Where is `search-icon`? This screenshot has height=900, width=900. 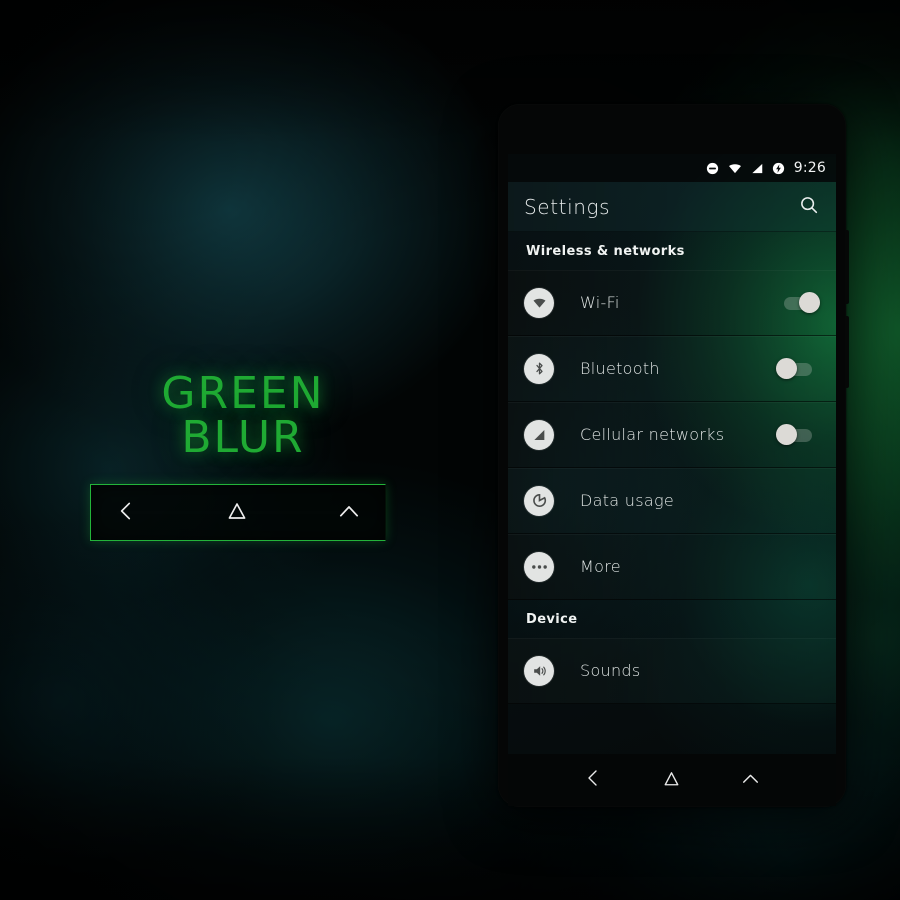 search-icon is located at coordinates (809, 207).